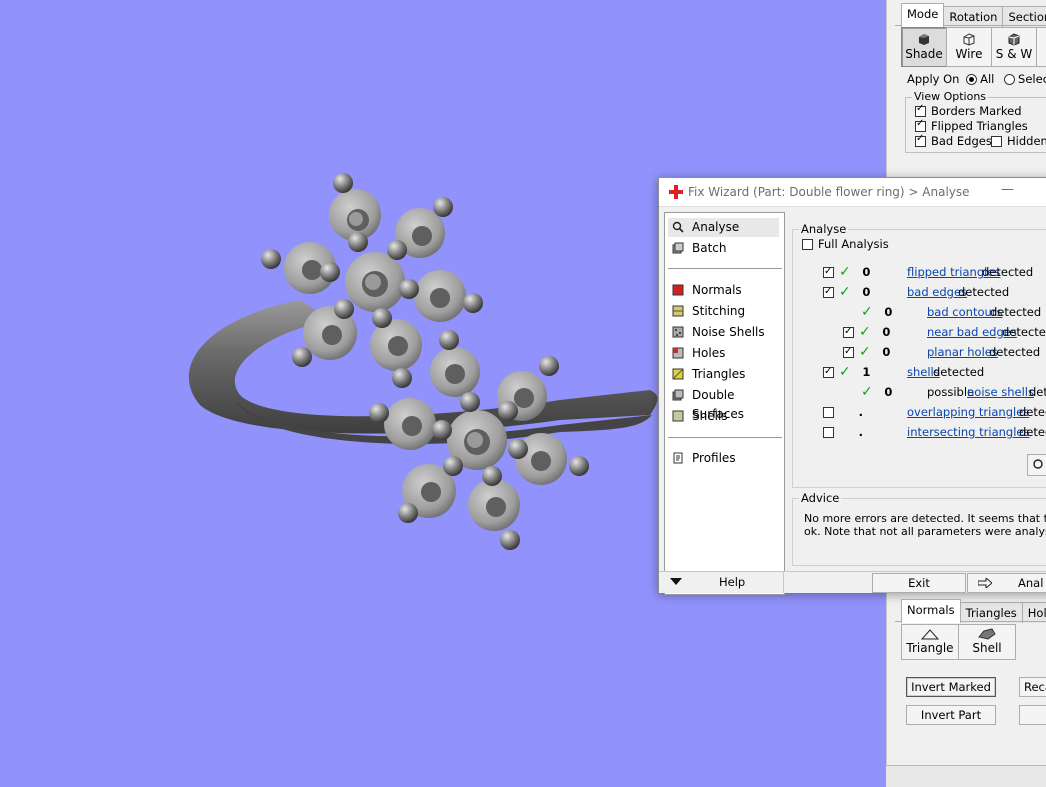  I want to click on shade-wire-cube-icon, so click(1014, 39).